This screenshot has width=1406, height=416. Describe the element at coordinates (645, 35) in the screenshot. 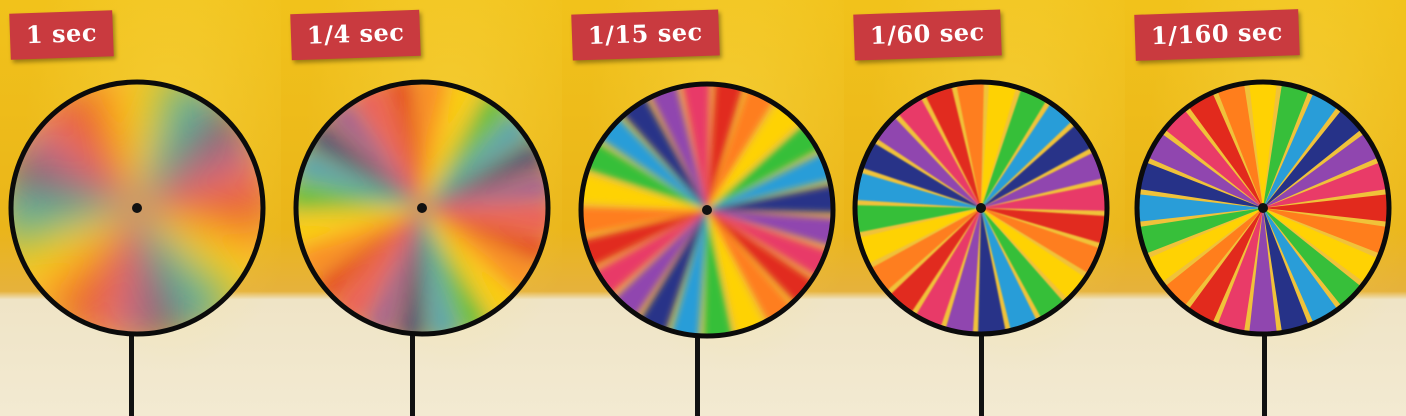

I see `shutter-label: 1/15 sec` at that location.